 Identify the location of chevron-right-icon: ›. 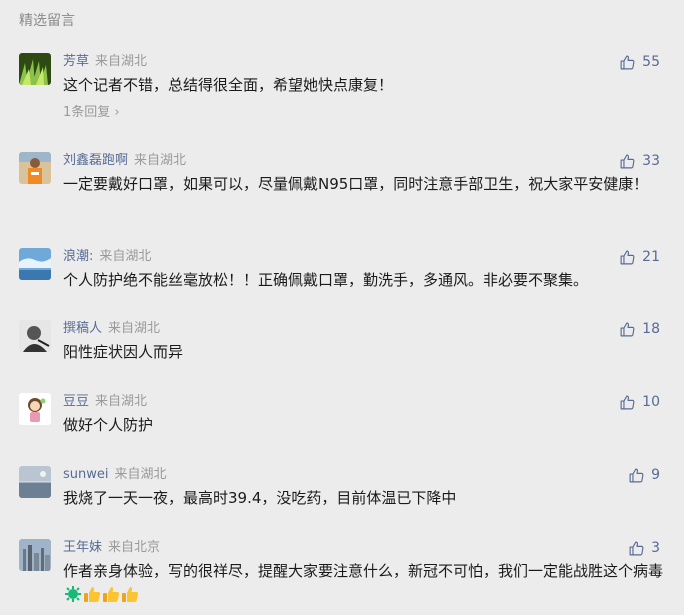
(115, 112).